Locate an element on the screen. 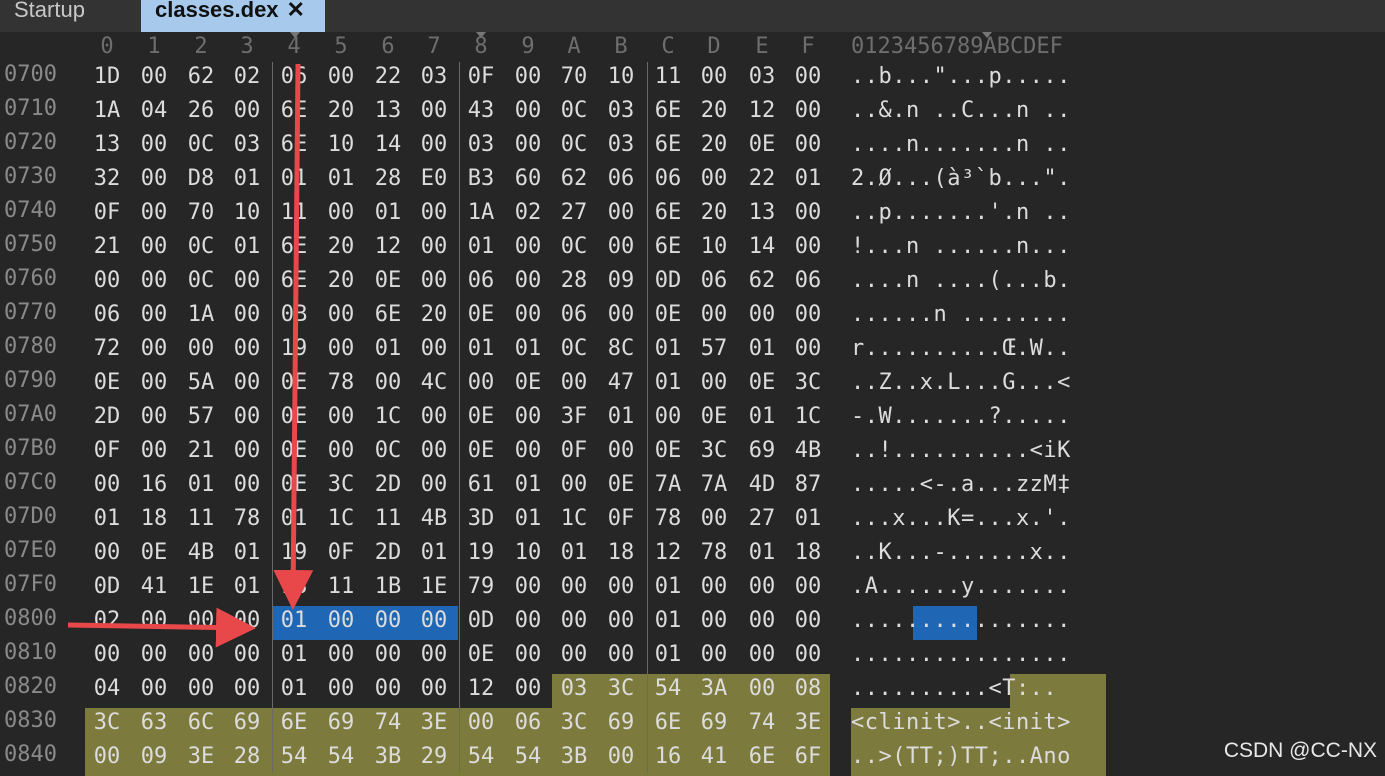 This screenshot has height=776, width=1385. hex-byte: 21 is located at coordinates (107, 247).